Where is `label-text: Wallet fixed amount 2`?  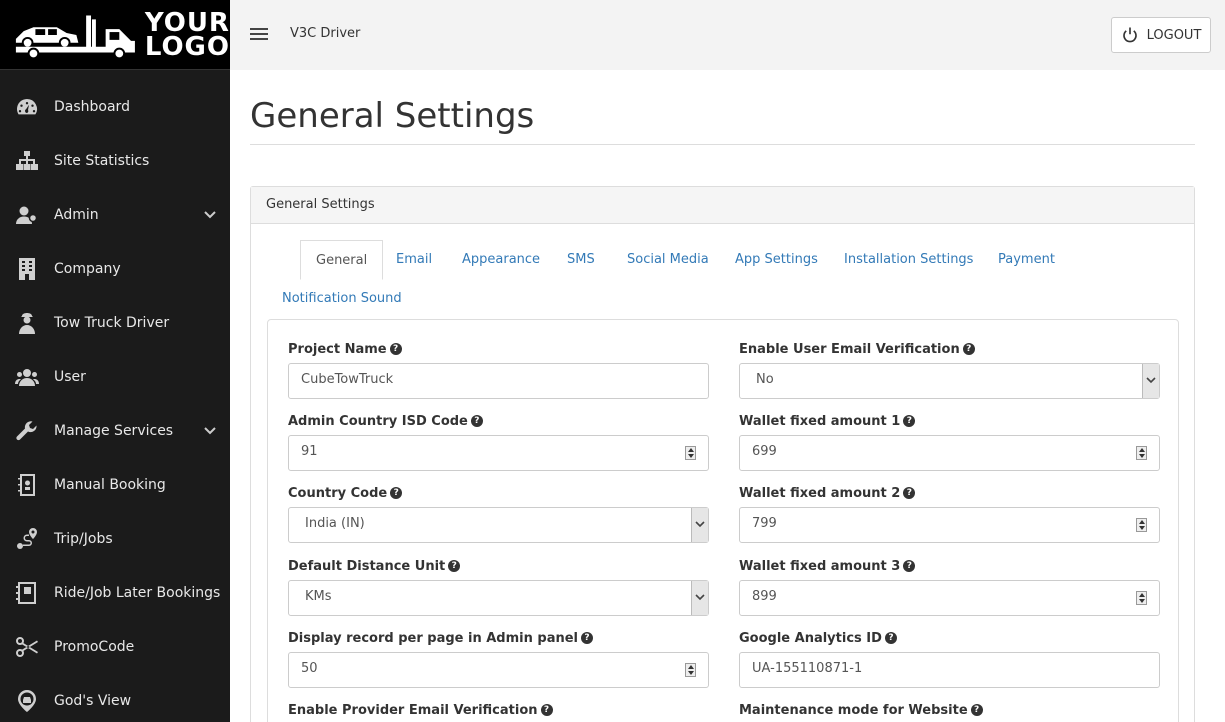
label-text: Wallet fixed amount 2 is located at coordinates (820, 493).